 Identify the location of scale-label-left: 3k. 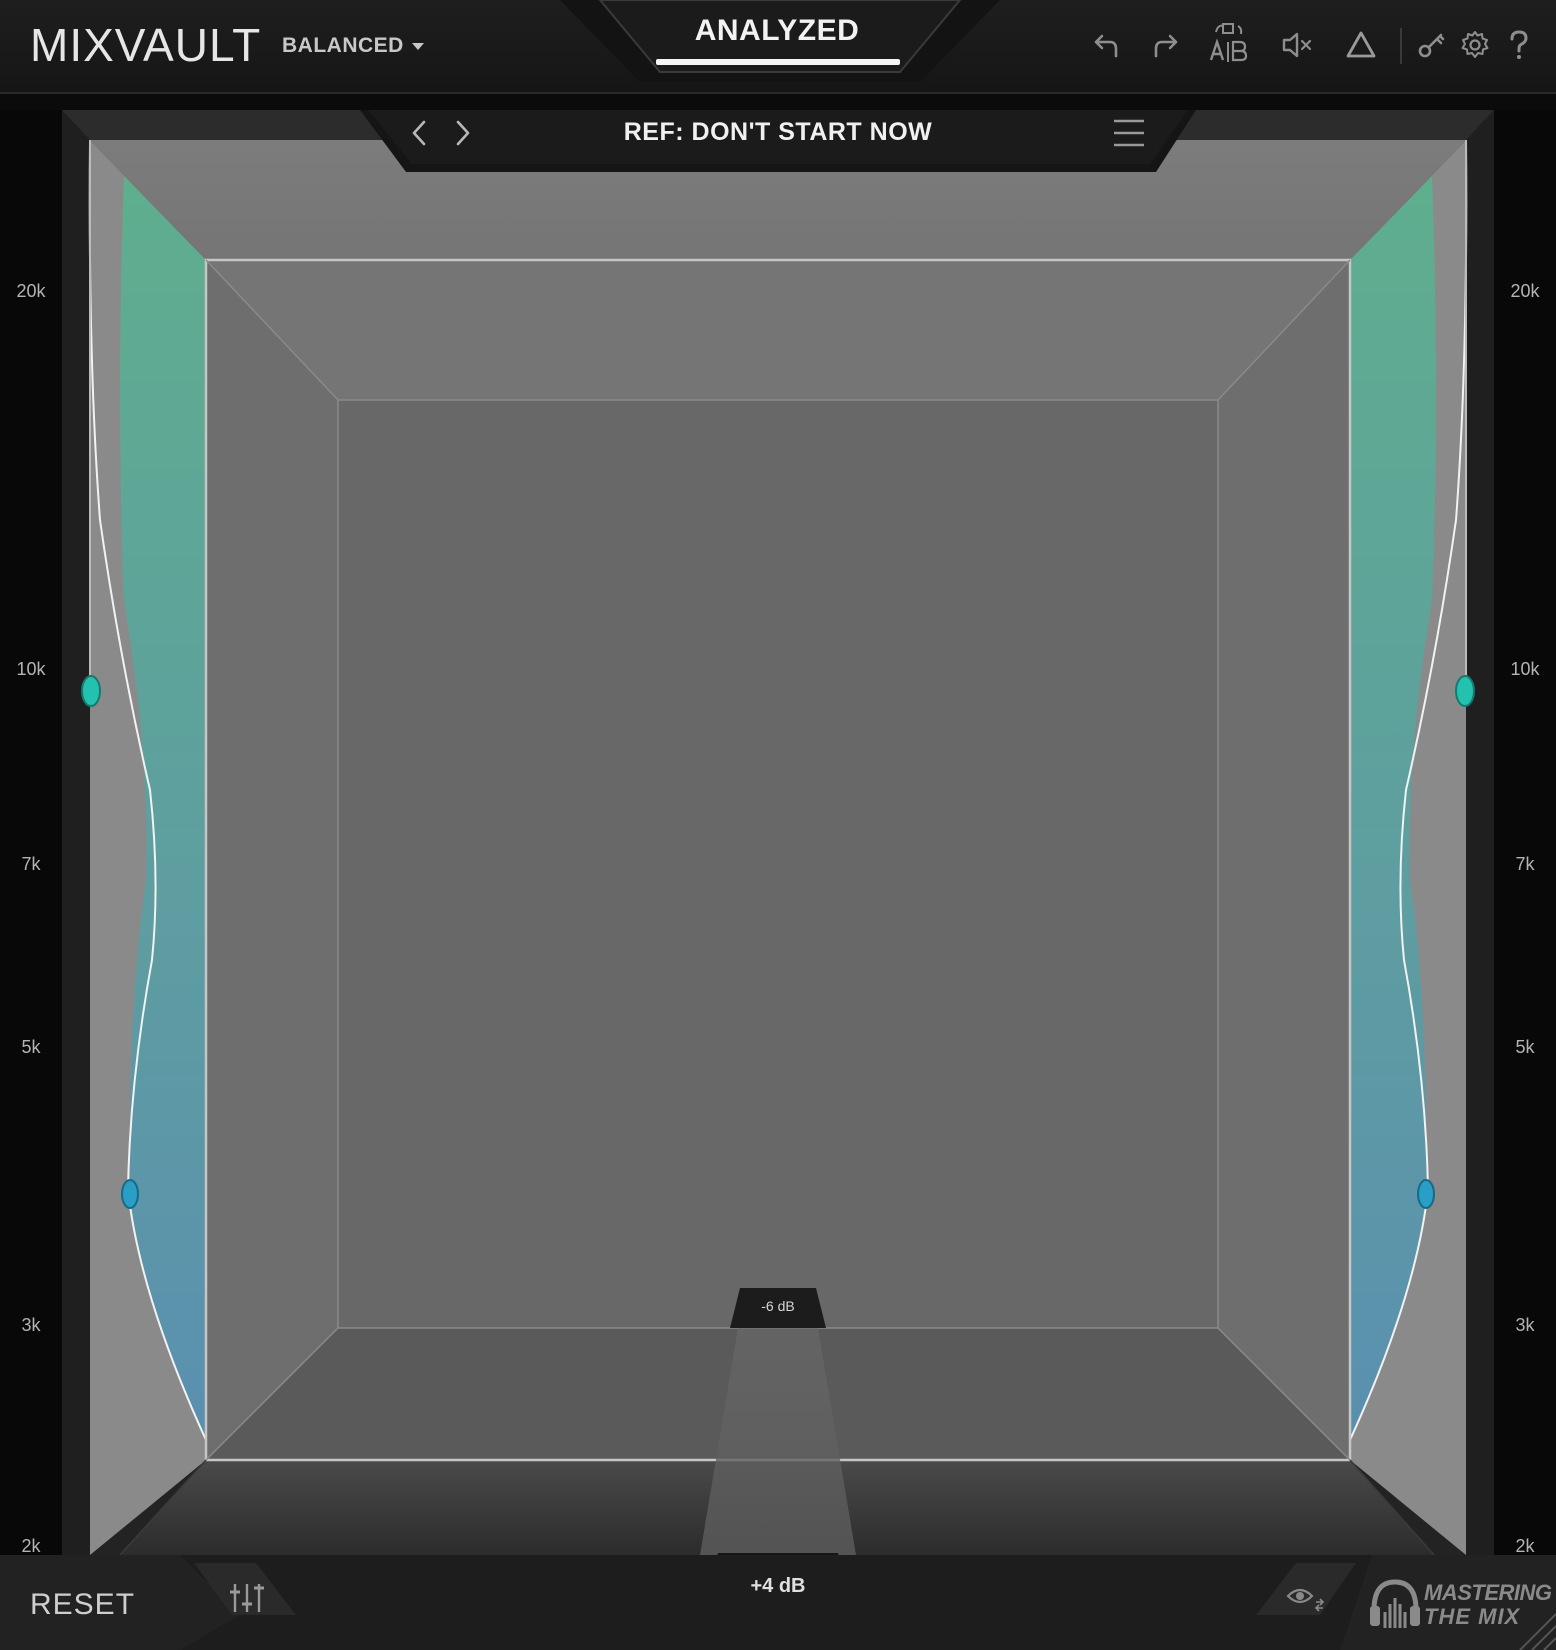
(31, 1325).